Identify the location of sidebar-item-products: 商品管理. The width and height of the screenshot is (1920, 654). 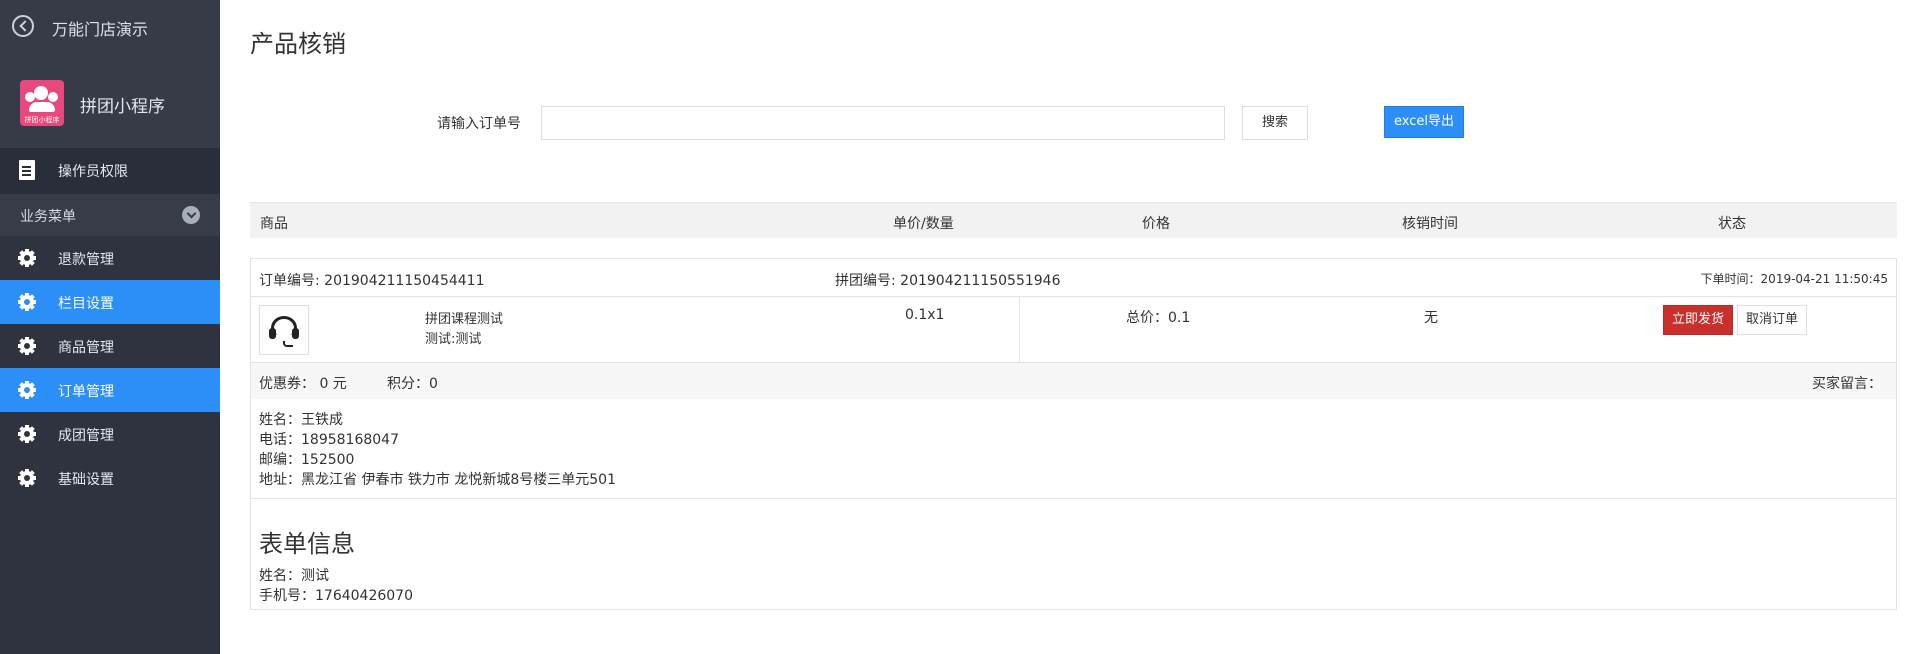
(110, 346).